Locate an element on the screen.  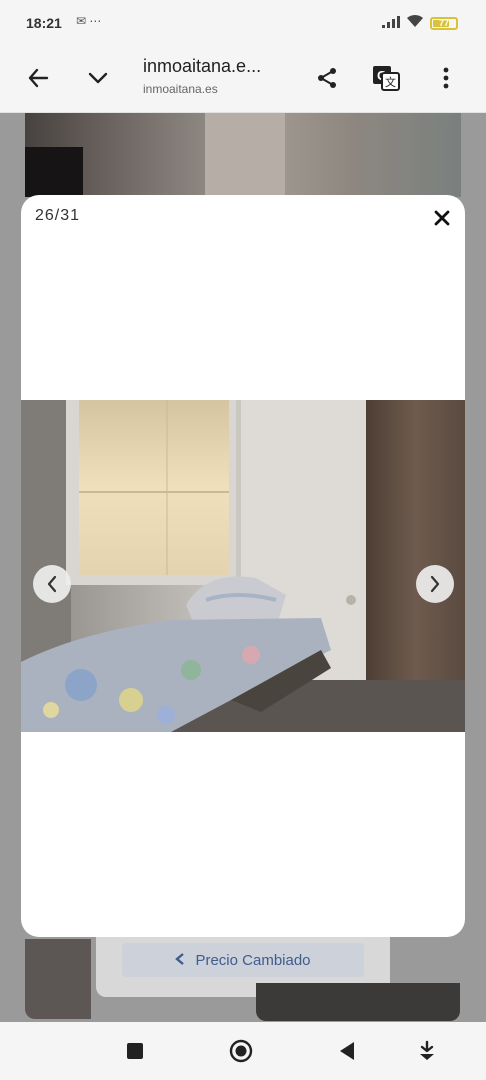
battery-icon: 77 is located at coordinates (444, 23).